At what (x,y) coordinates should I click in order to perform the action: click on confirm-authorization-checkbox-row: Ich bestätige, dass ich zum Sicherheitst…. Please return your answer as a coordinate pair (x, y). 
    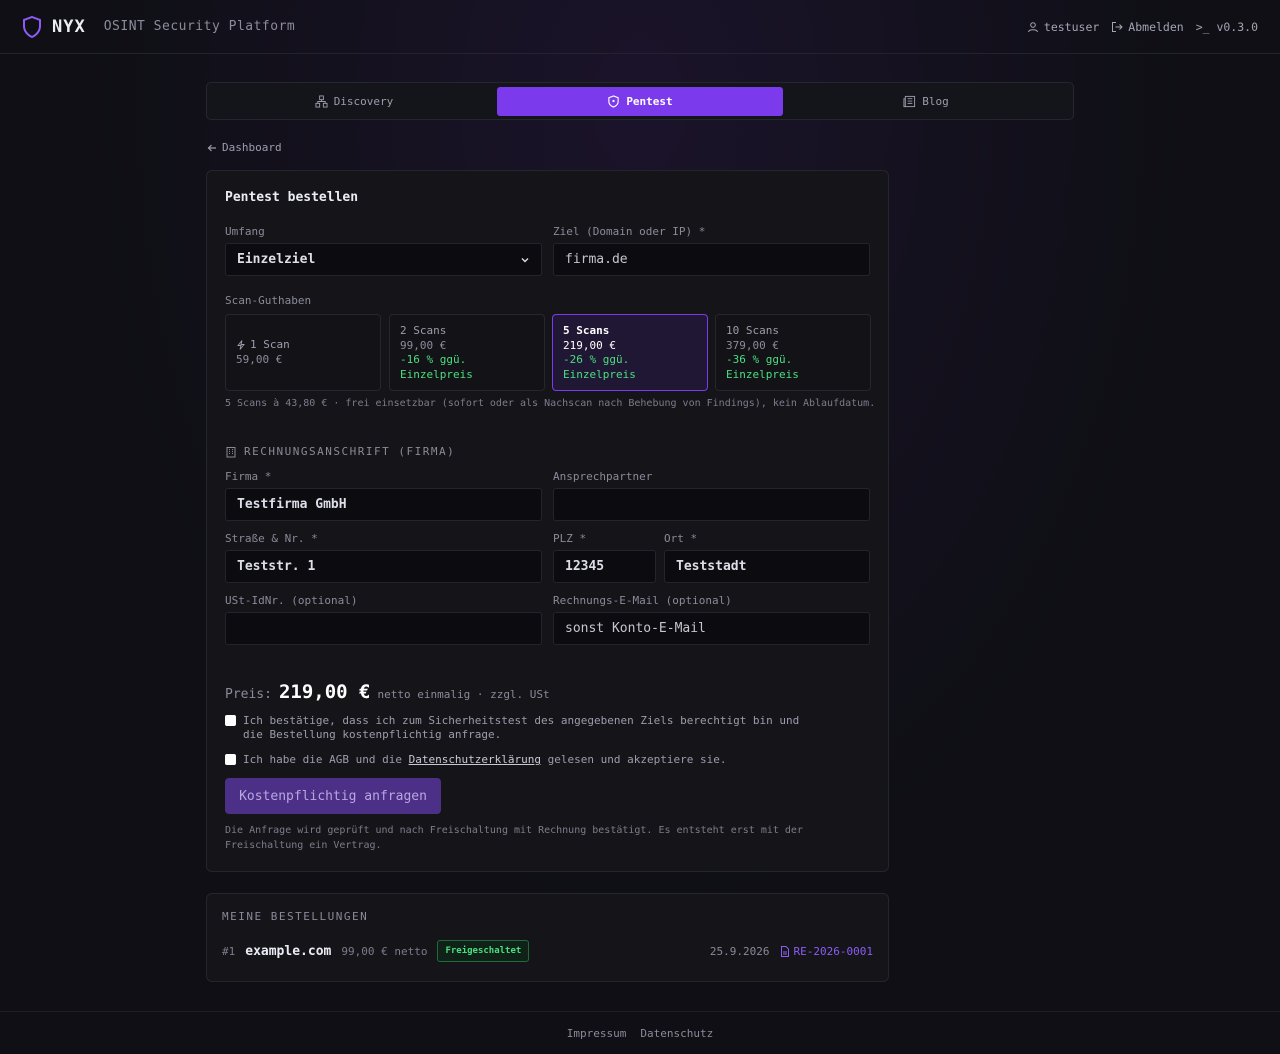
    Looking at the image, I should click on (525, 728).